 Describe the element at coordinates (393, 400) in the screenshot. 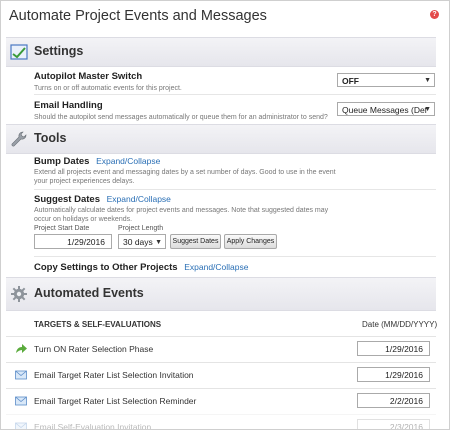

I see `event-date-input: 2/2/2016` at that location.